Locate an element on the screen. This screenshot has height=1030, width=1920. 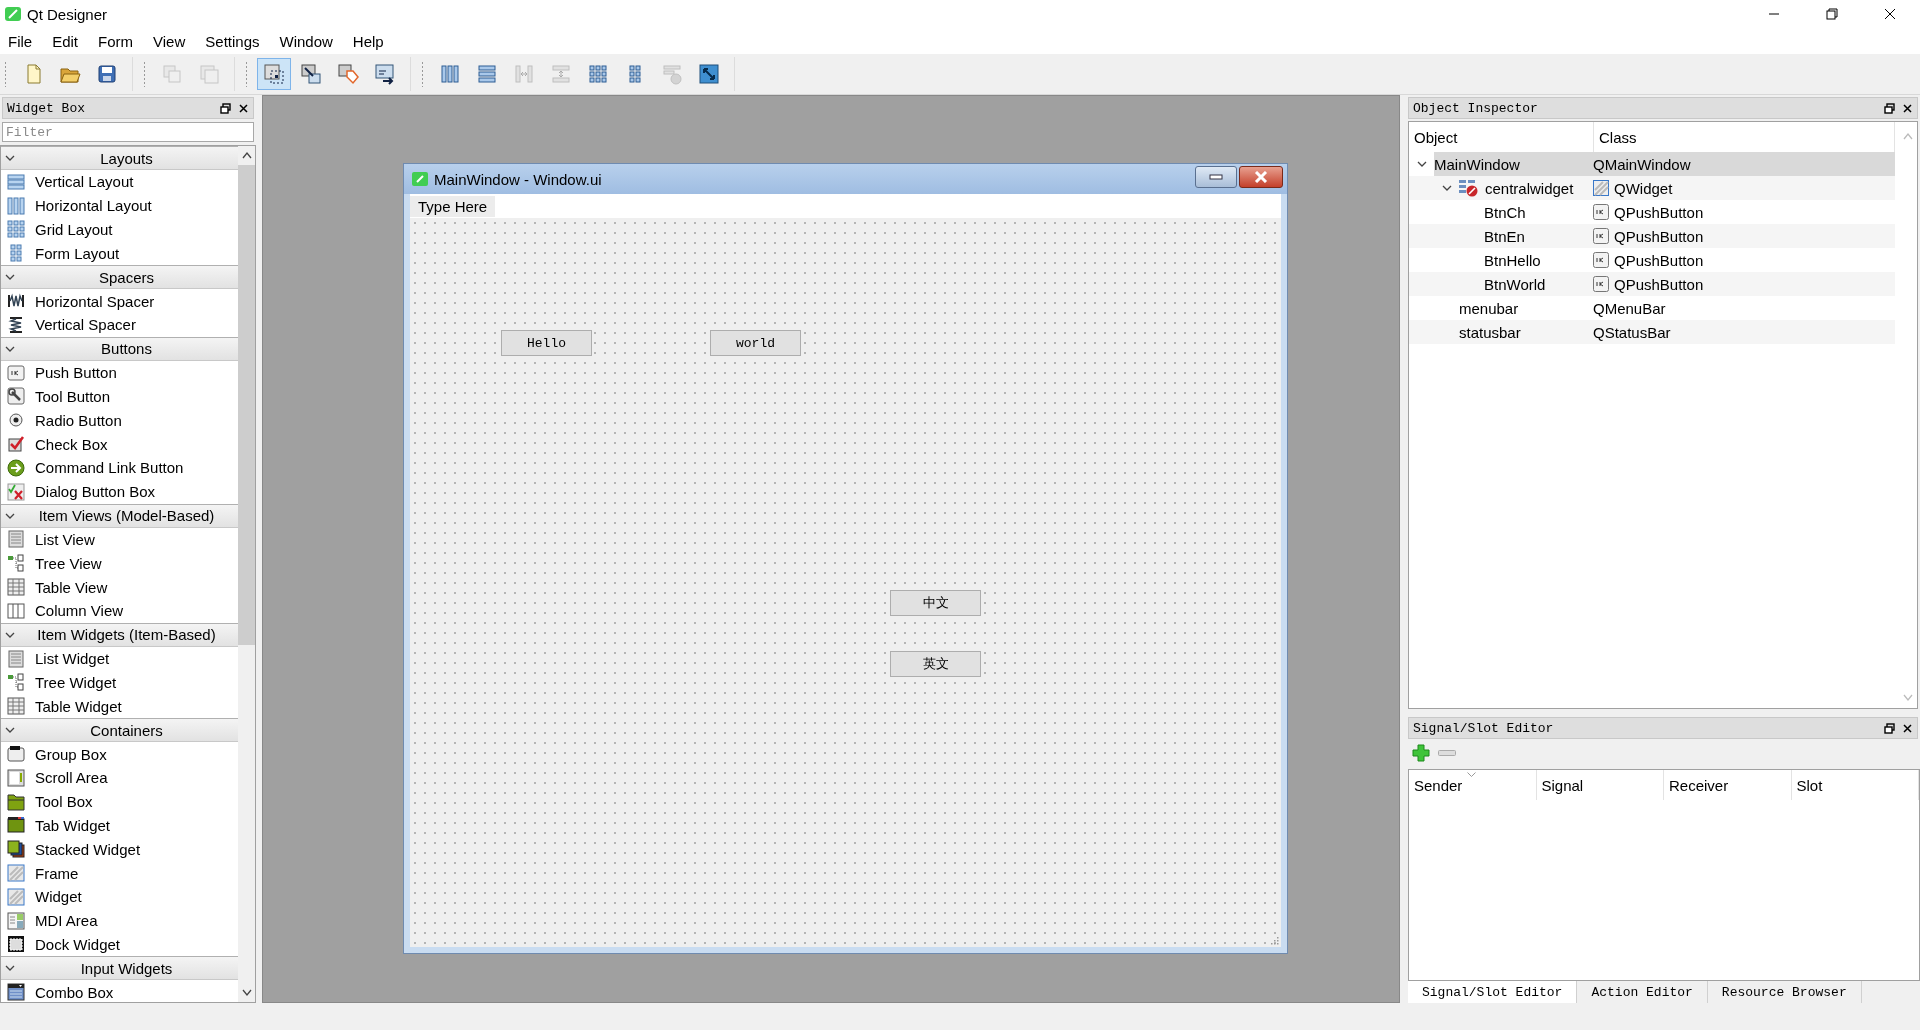
widget-item: Tree Widget is located at coordinates (119, 682).